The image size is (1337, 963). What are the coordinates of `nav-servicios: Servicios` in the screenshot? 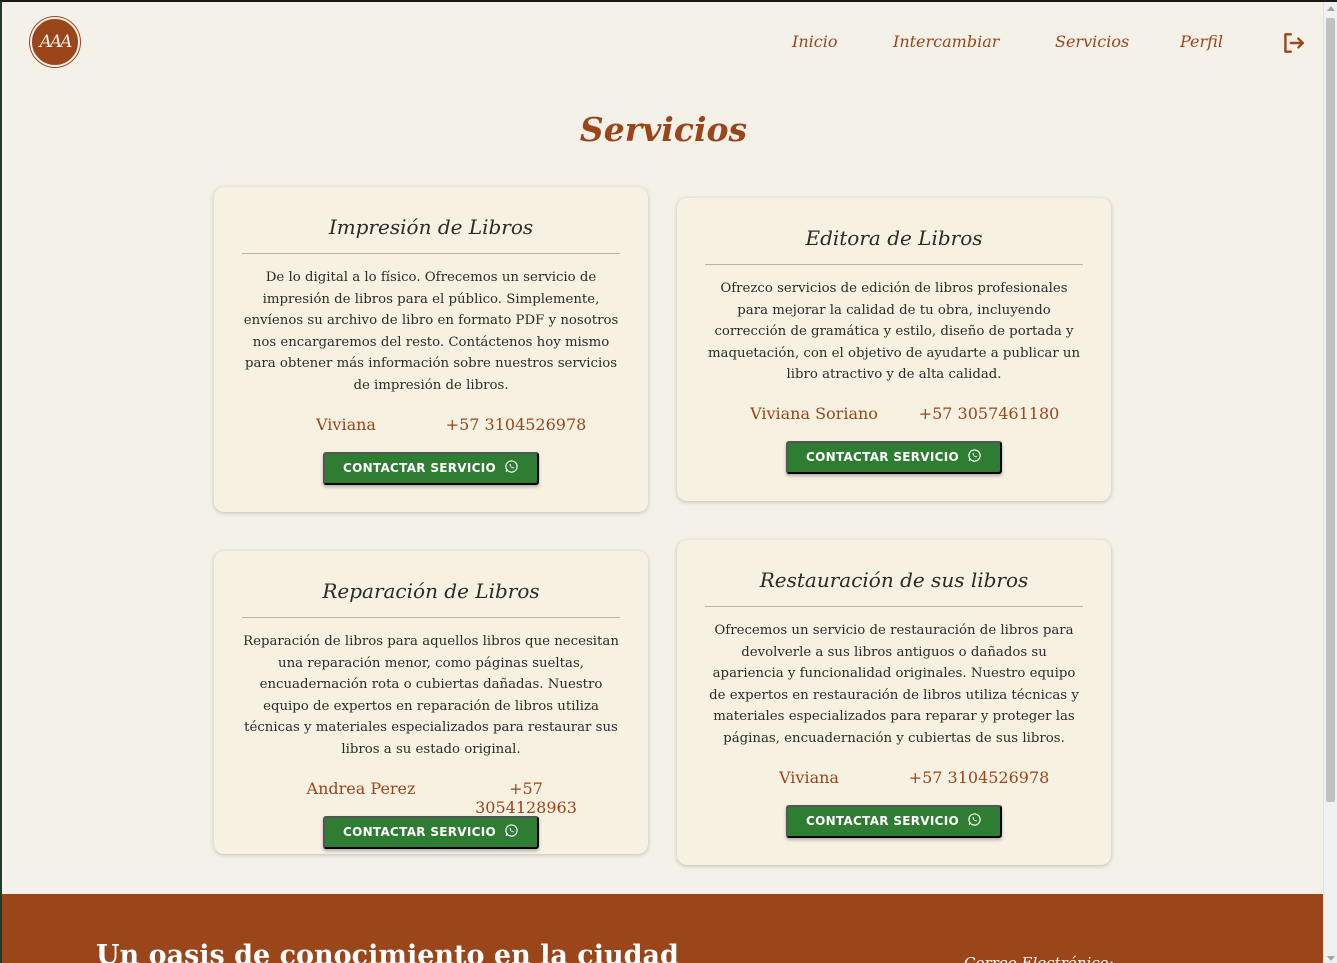 It's located at (1092, 41).